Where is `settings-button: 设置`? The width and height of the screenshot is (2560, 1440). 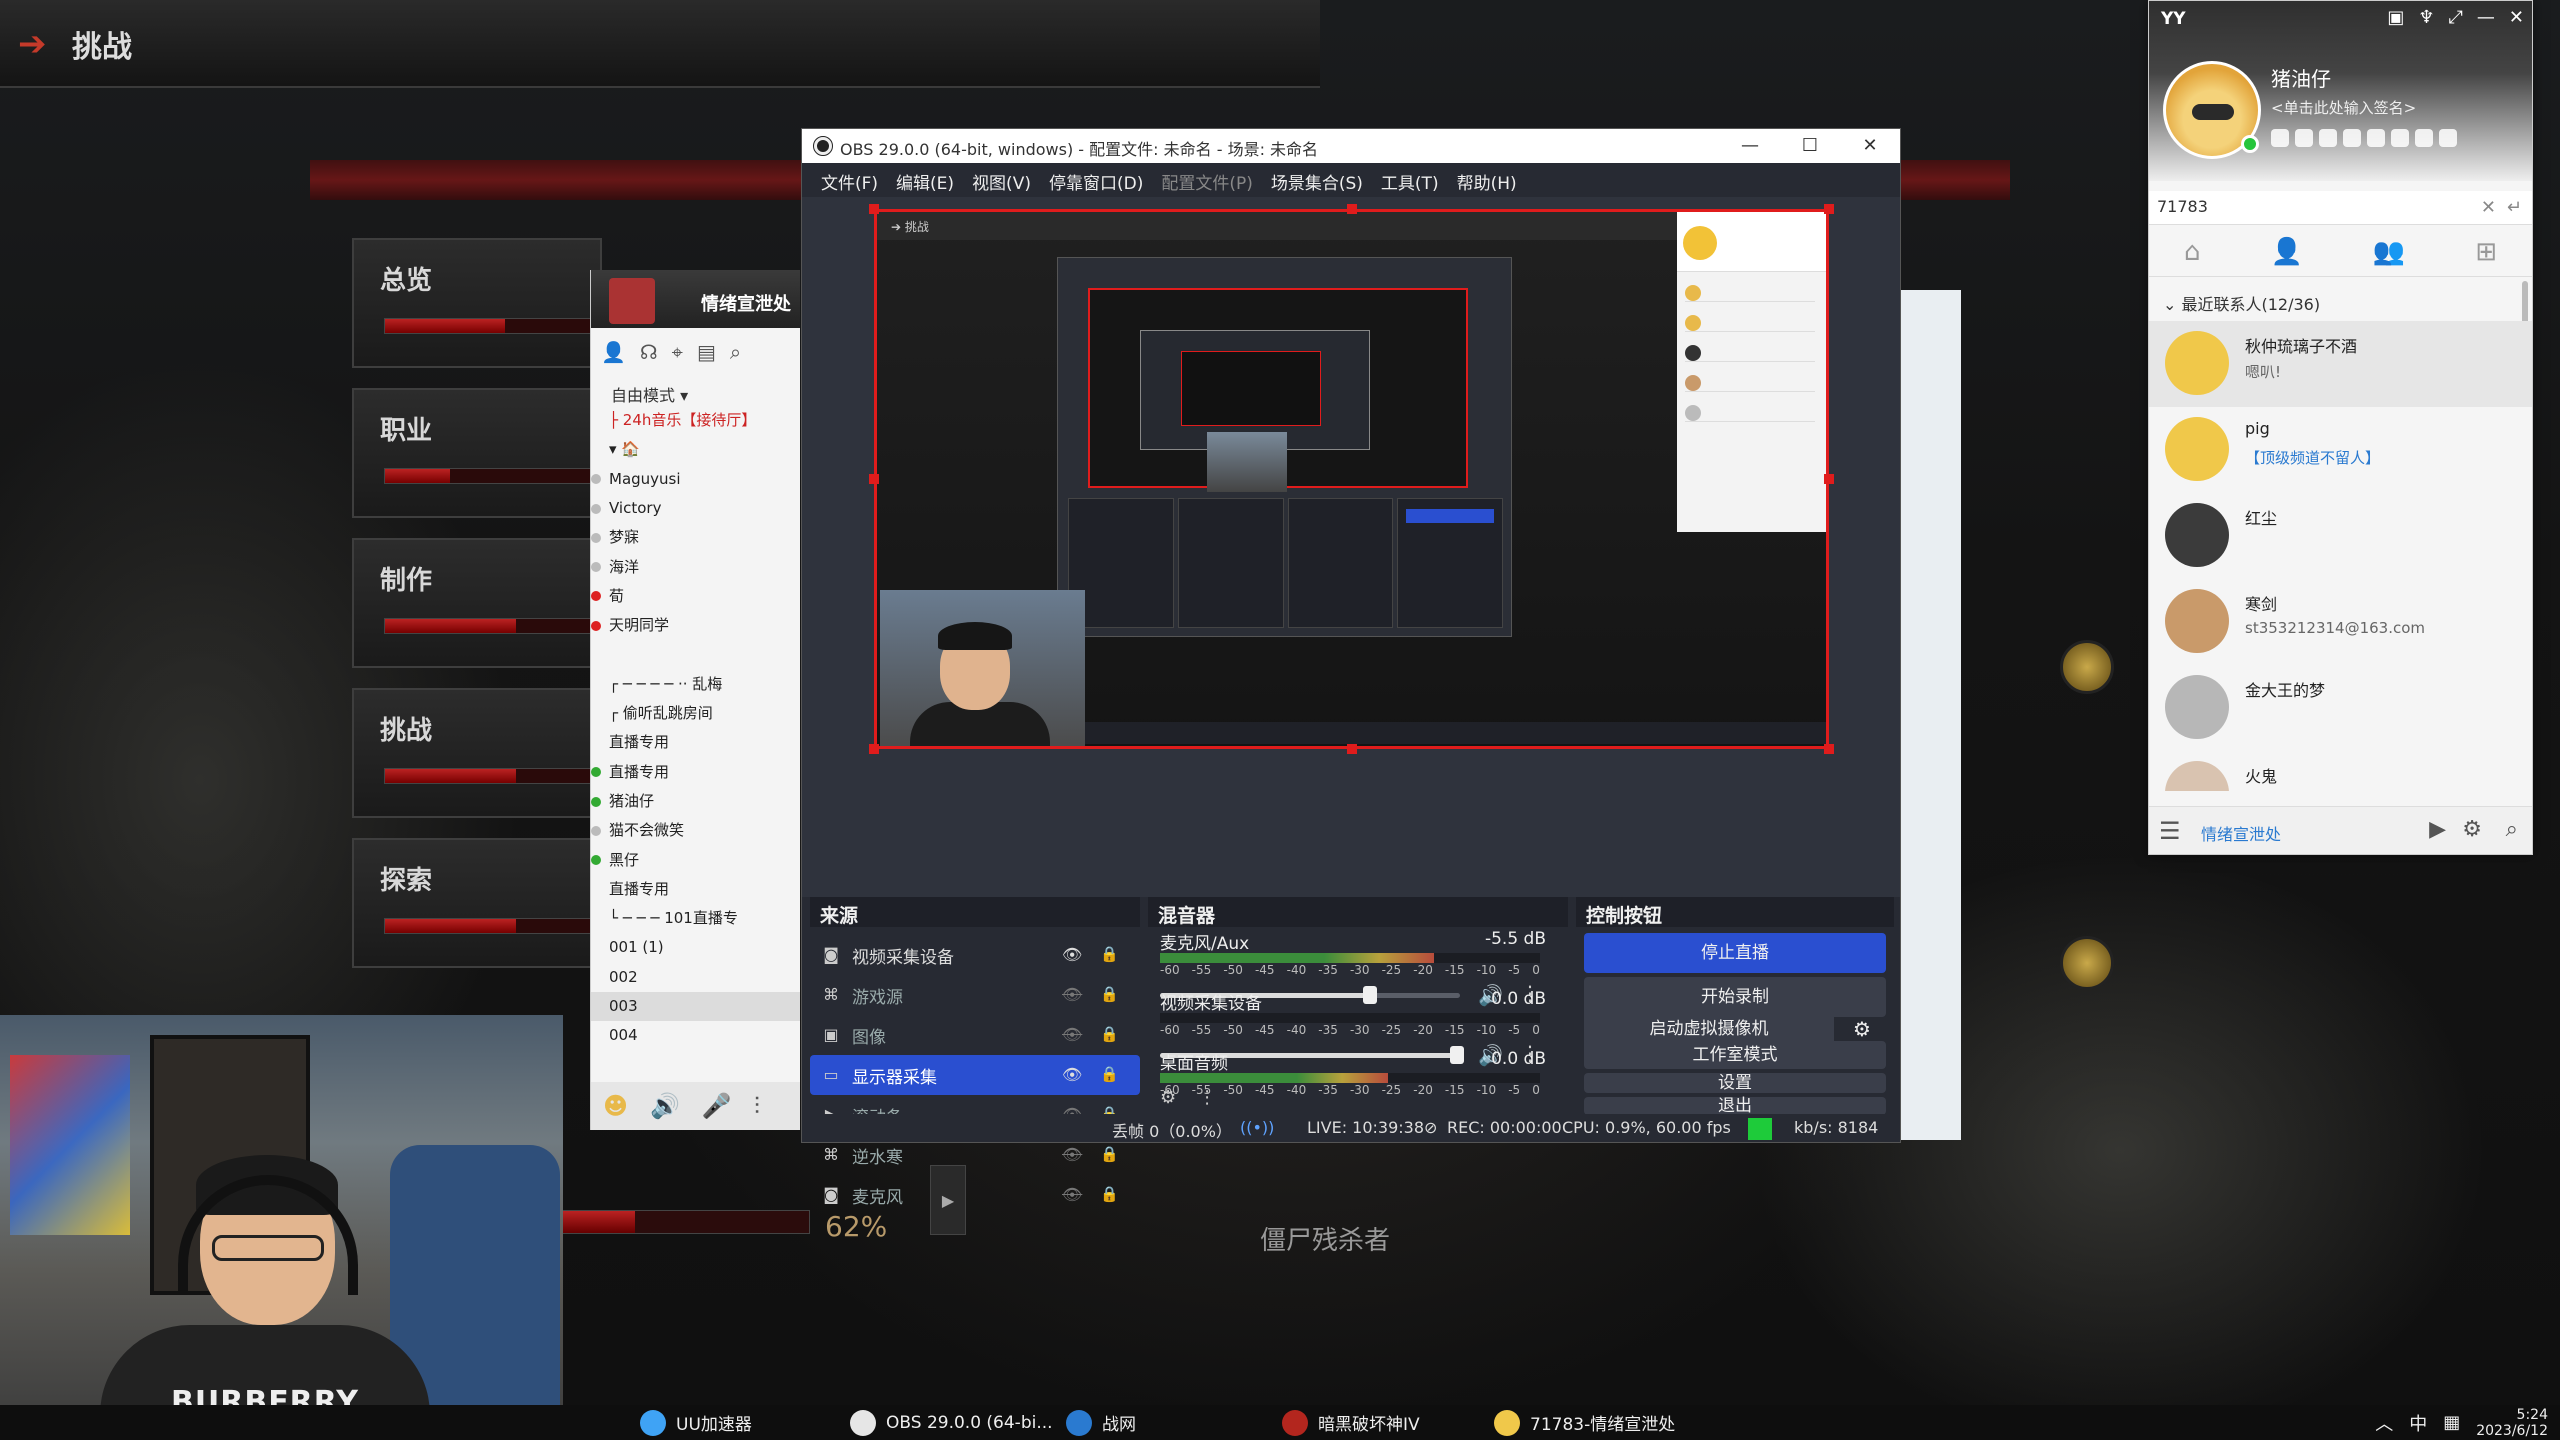
settings-button: 设置 is located at coordinates (1735, 1083).